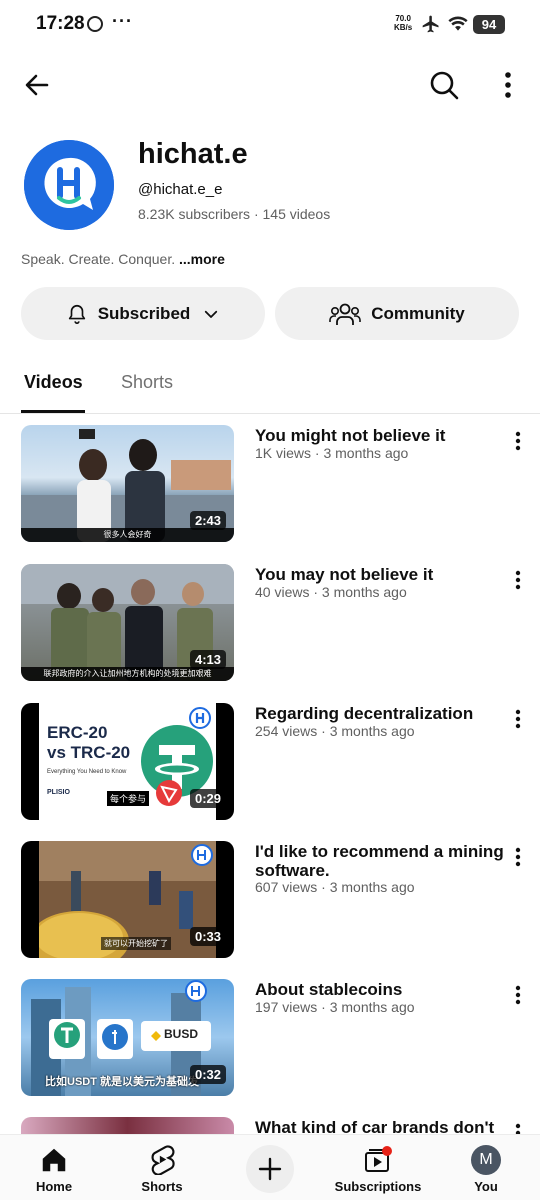 The width and height of the screenshot is (540, 1200). Describe the element at coordinates (122, 1082) in the screenshot. I see `thumbnail-caption: 比如USDT 就是以美元为基础发` at that location.